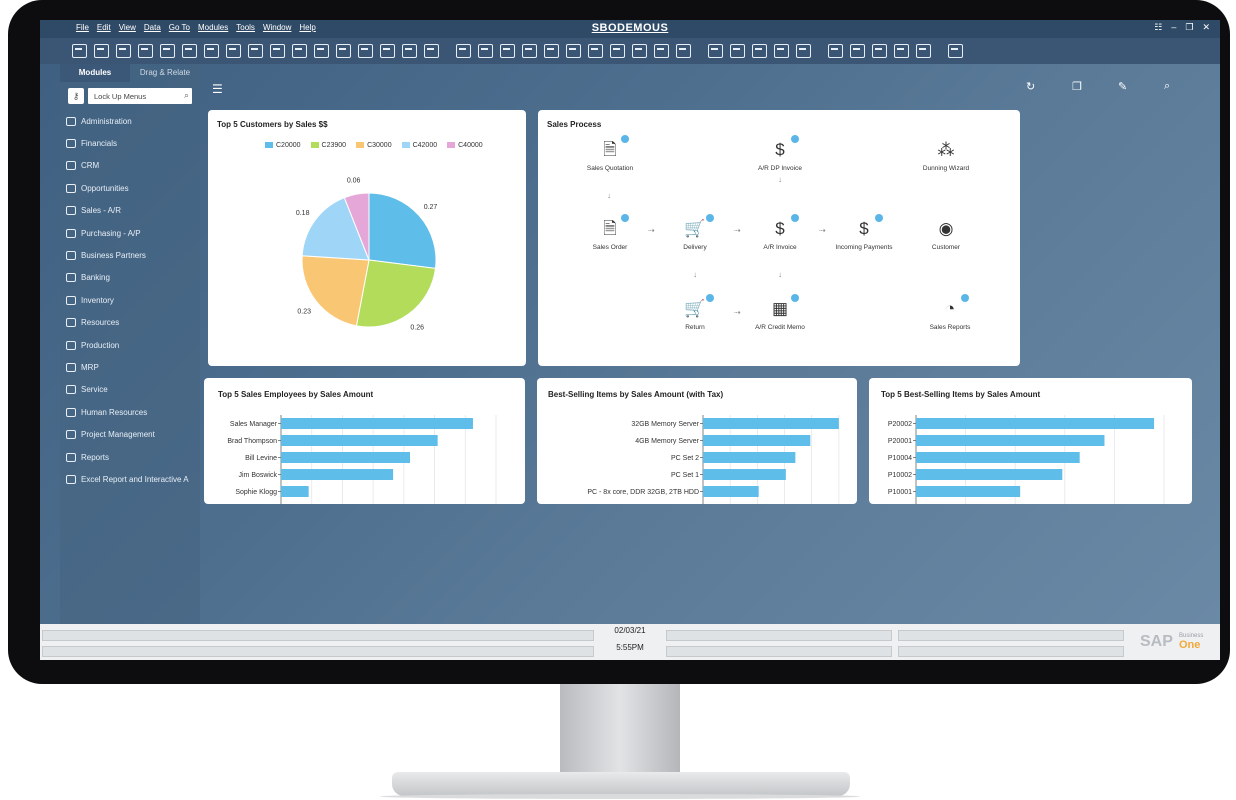 The height and width of the screenshot is (800, 1236). Describe the element at coordinates (617, 51) in the screenshot. I see `form-settings-icon` at that location.